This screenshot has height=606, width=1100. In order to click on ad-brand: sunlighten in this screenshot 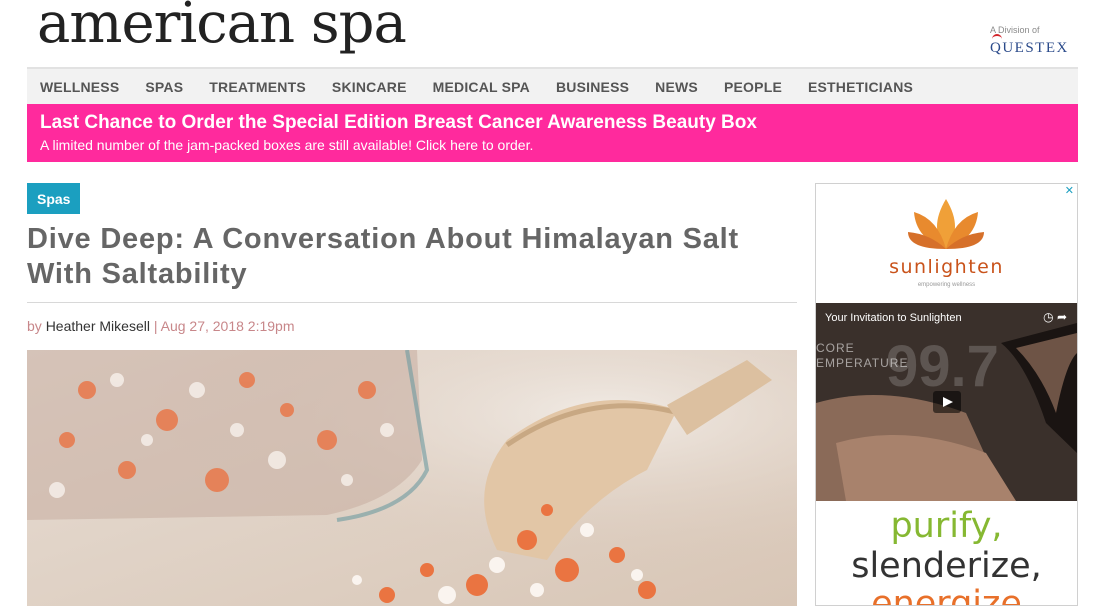, I will do `click(946, 267)`.